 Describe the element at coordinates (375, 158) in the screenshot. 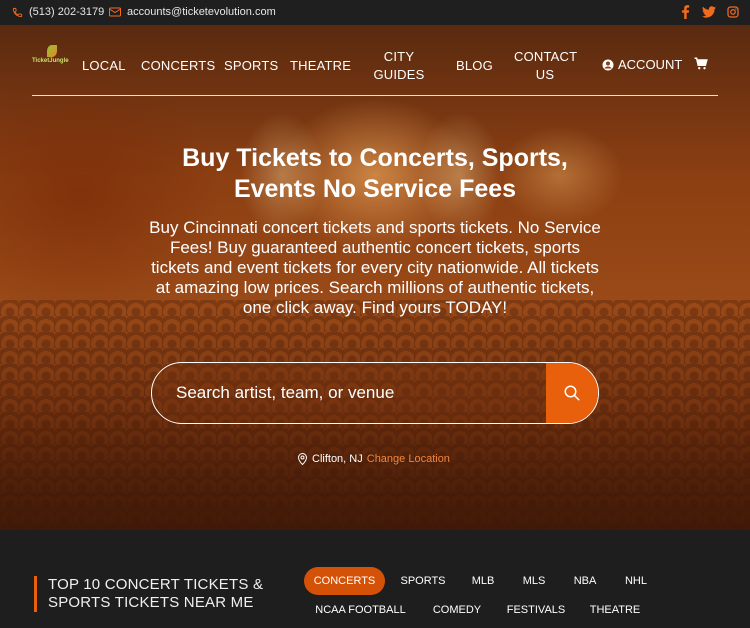

I see `hero-title-line1: Buy Tickets to Concerts, Sports,` at that location.